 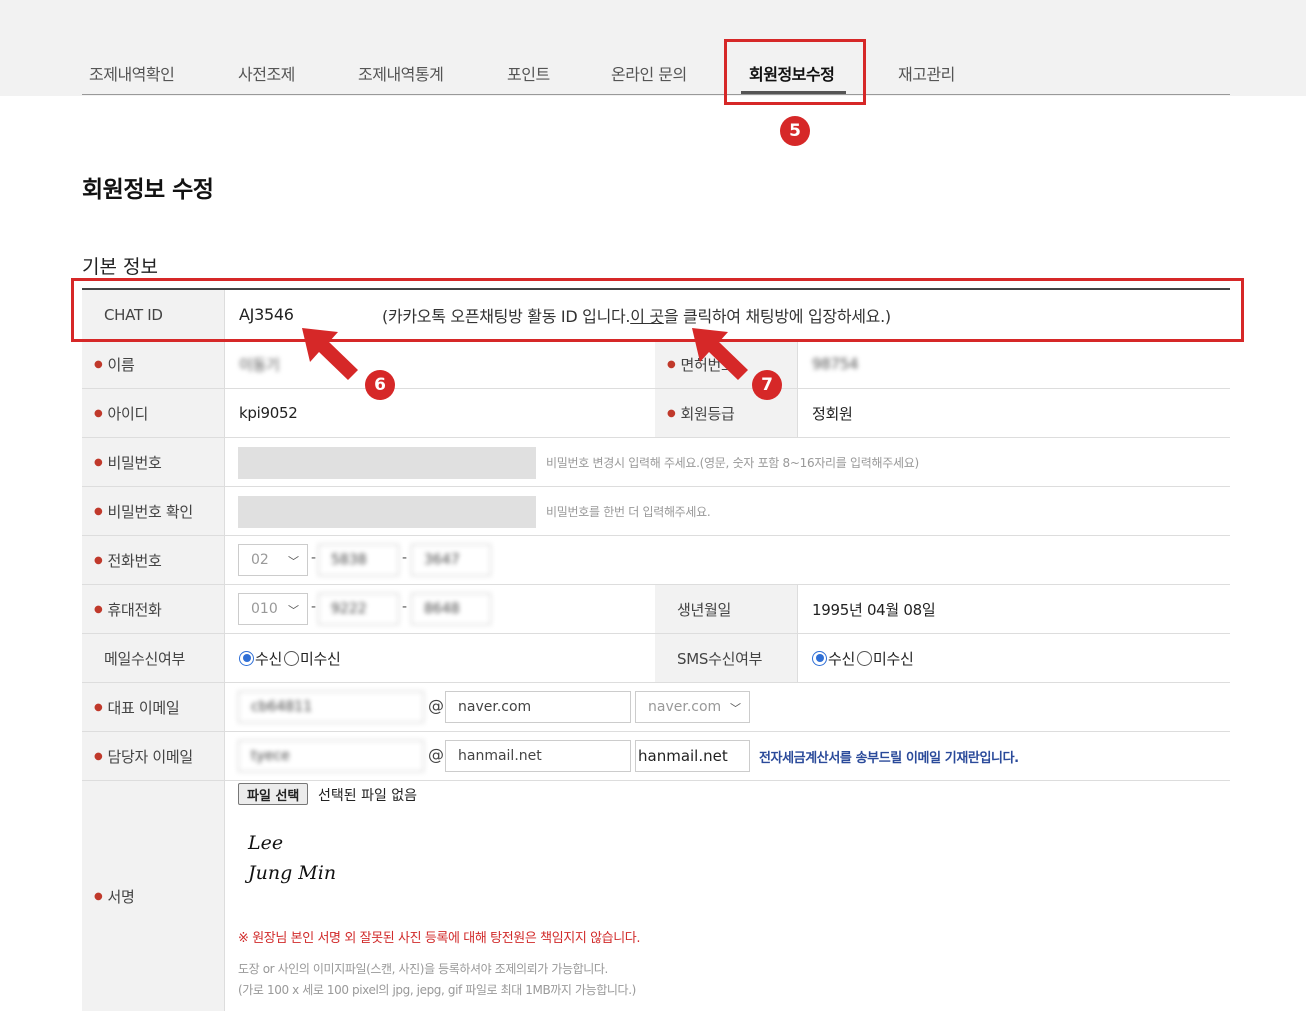 What do you see at coordinates (153, 609) in the screenshot?
I see `mobile-label: ● 휴대전화` at bounding box center [153, 609].